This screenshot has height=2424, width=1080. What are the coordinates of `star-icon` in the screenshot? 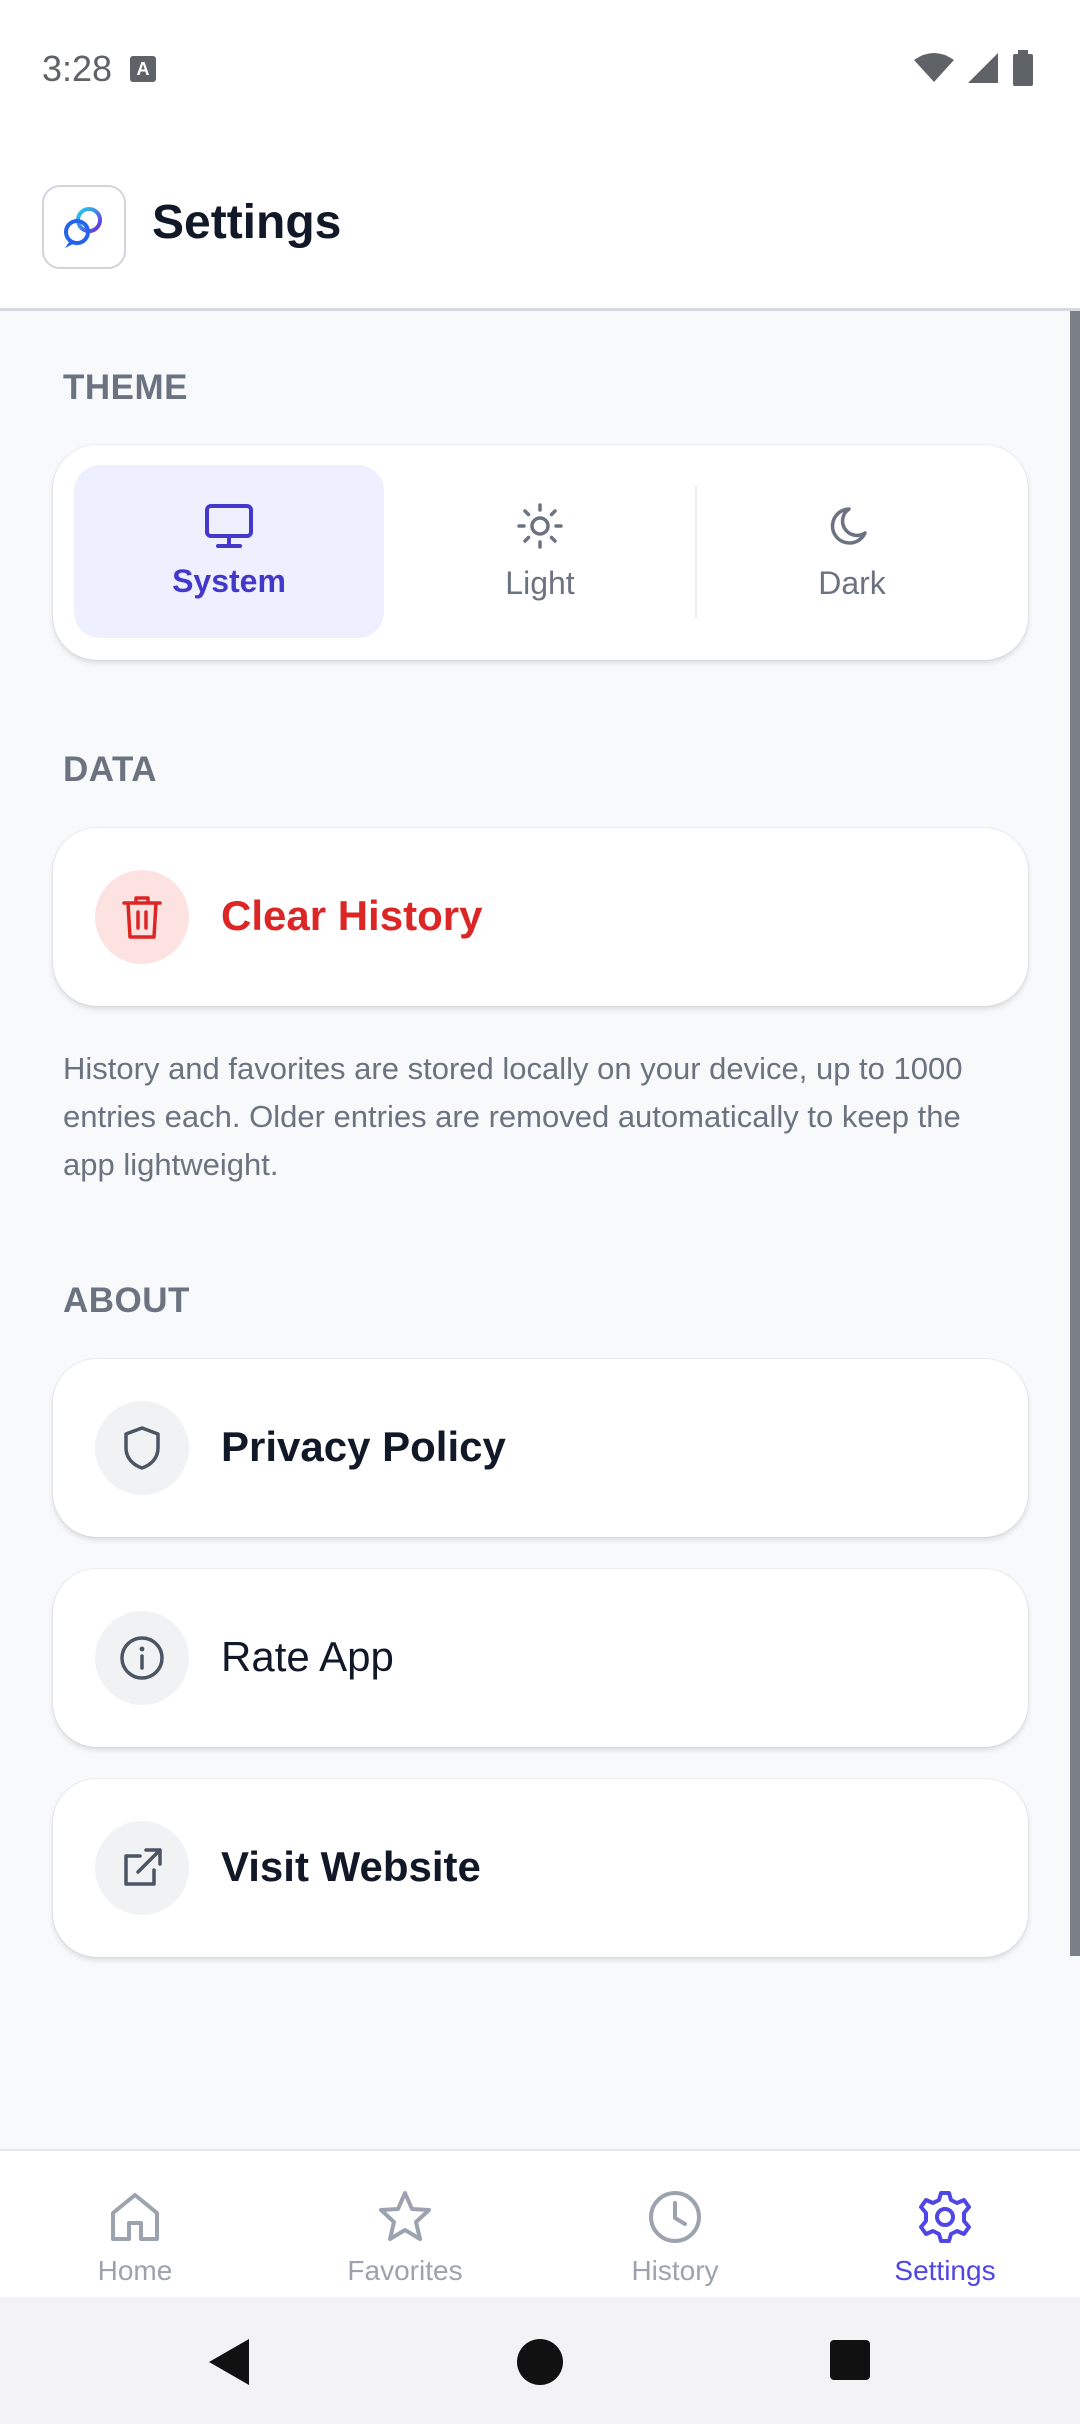 It's located at (405, 2216).